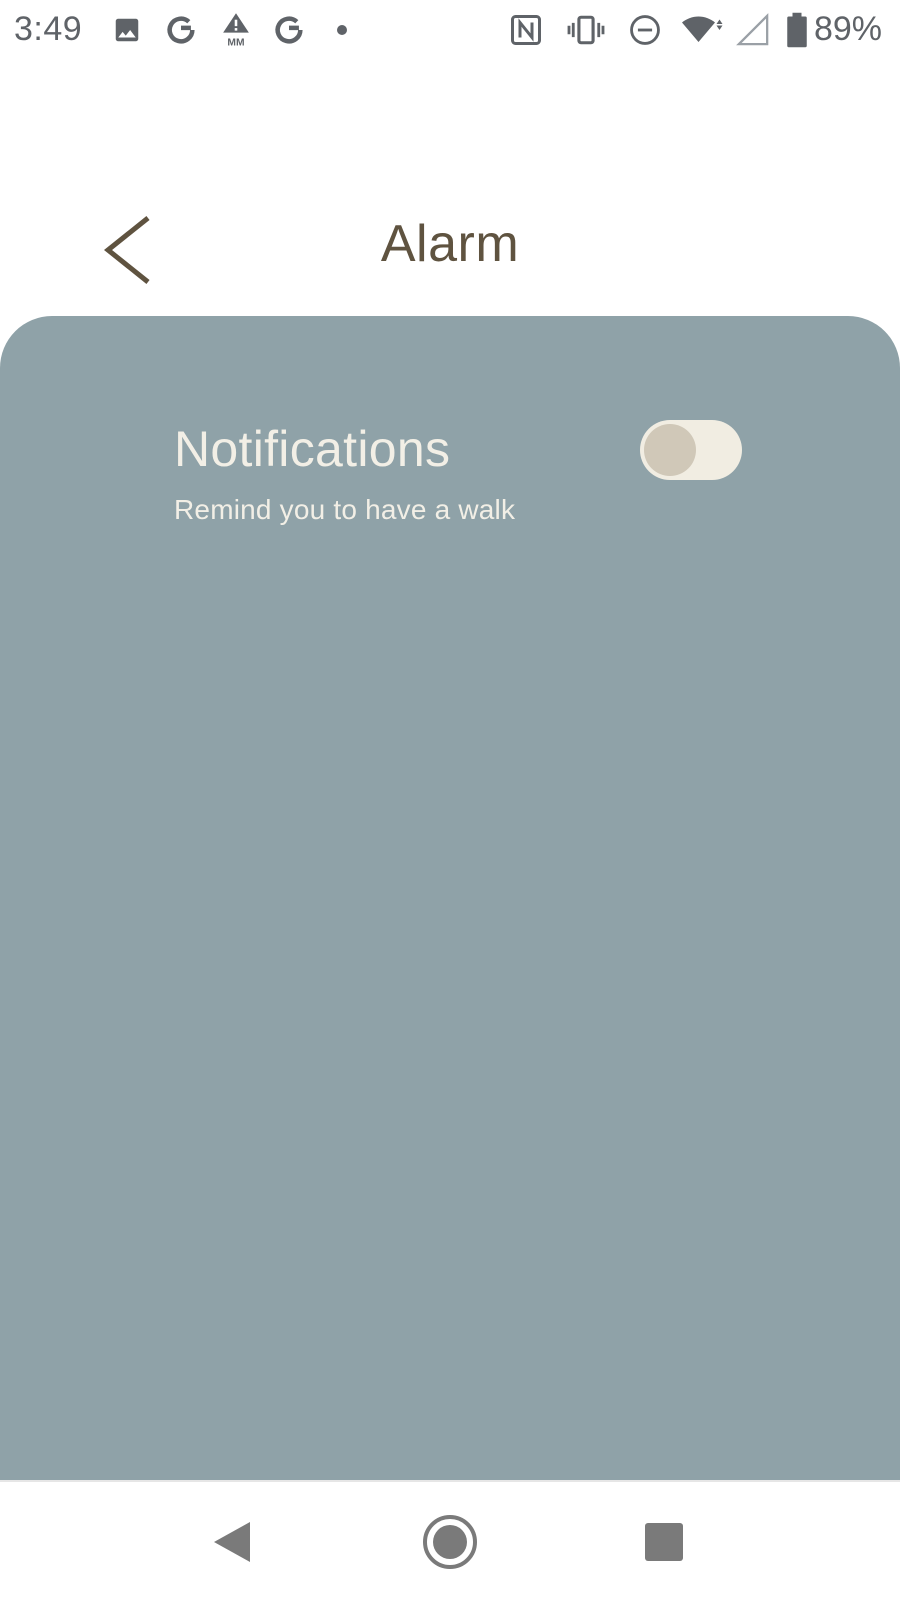 This screenshot has width=900, height=1600. Describe the element at coordinates (703, 30) in the screenshot. I see `wifi-icon` at that location.